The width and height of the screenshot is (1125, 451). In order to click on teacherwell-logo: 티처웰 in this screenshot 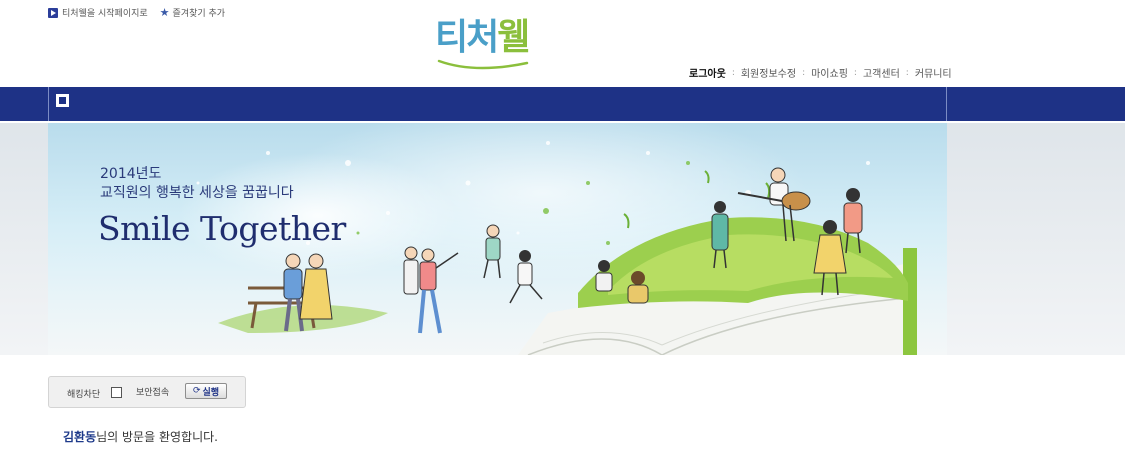, I will do `click(490, 46)`.